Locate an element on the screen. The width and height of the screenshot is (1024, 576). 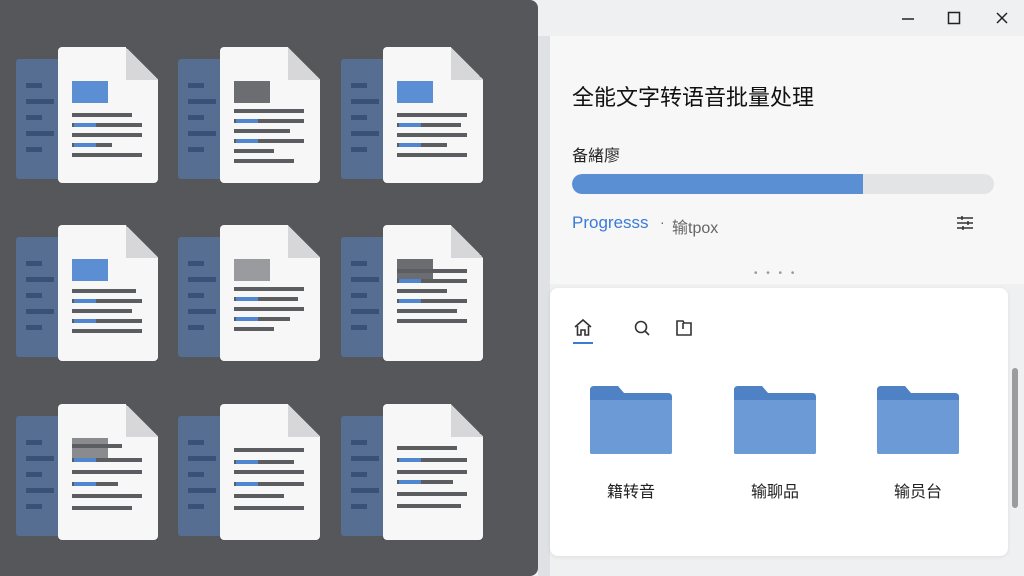
app-title: 全能文字转语音批量处理 is located at coordinates (693, 97).